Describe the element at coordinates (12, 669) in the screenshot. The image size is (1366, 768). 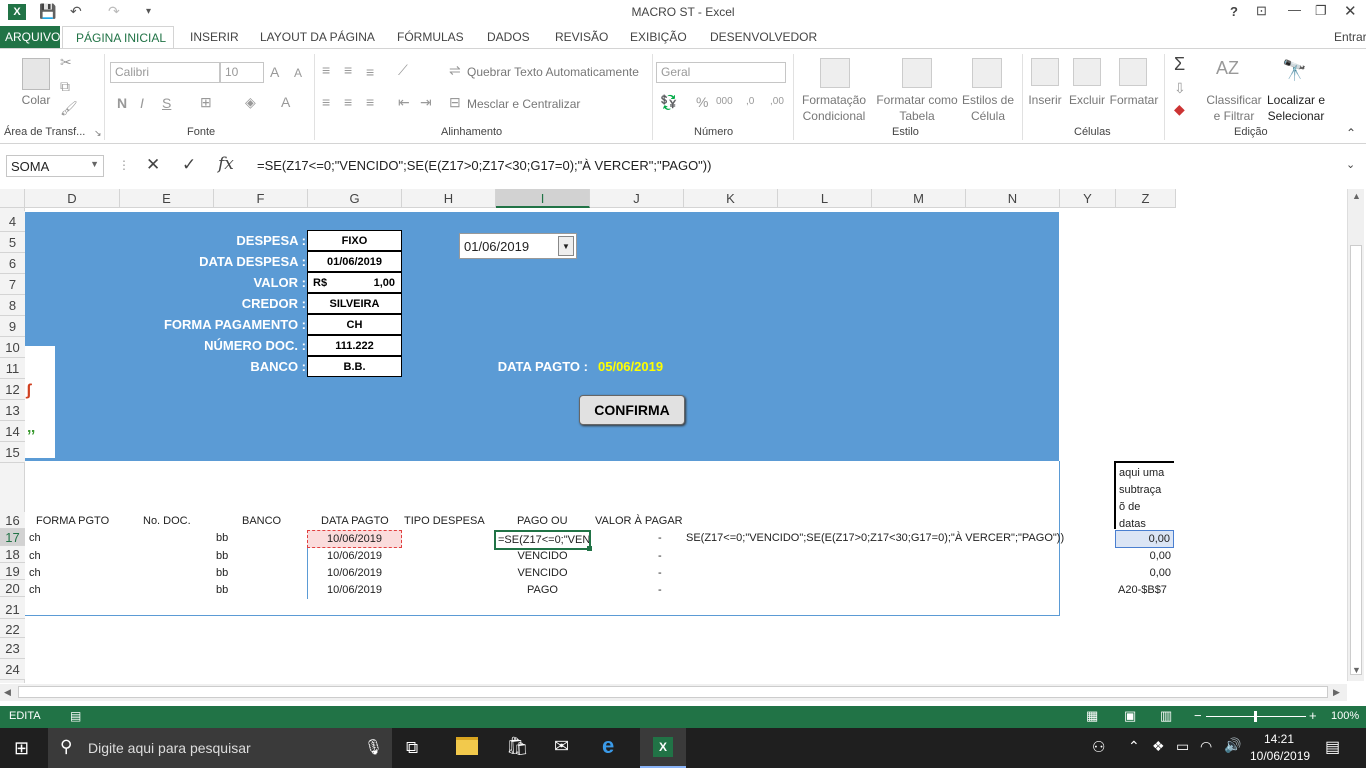
I see `row-header: 24` at that location.